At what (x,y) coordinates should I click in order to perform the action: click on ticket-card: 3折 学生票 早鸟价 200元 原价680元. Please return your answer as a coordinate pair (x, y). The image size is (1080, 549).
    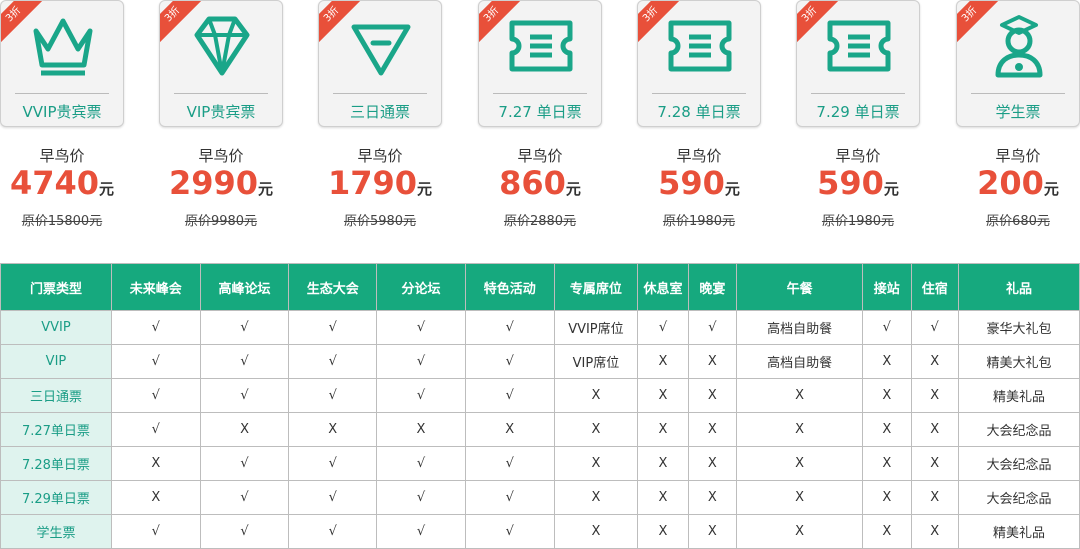
    Looking at the image, I should click on (1018, 114).